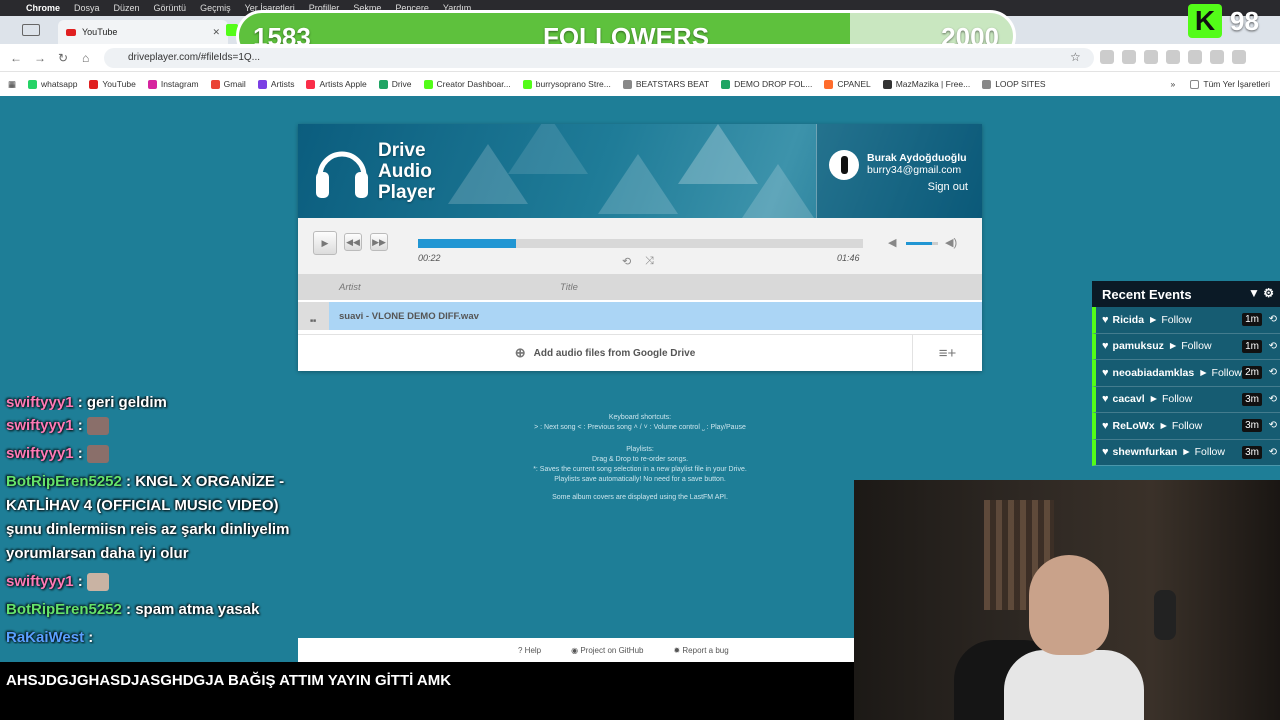 The image size is (1280, 720). What do you see at coordinates (1217, 57) in the screenshot?
I see `profile-icon` at bounding box center [1217, 57].